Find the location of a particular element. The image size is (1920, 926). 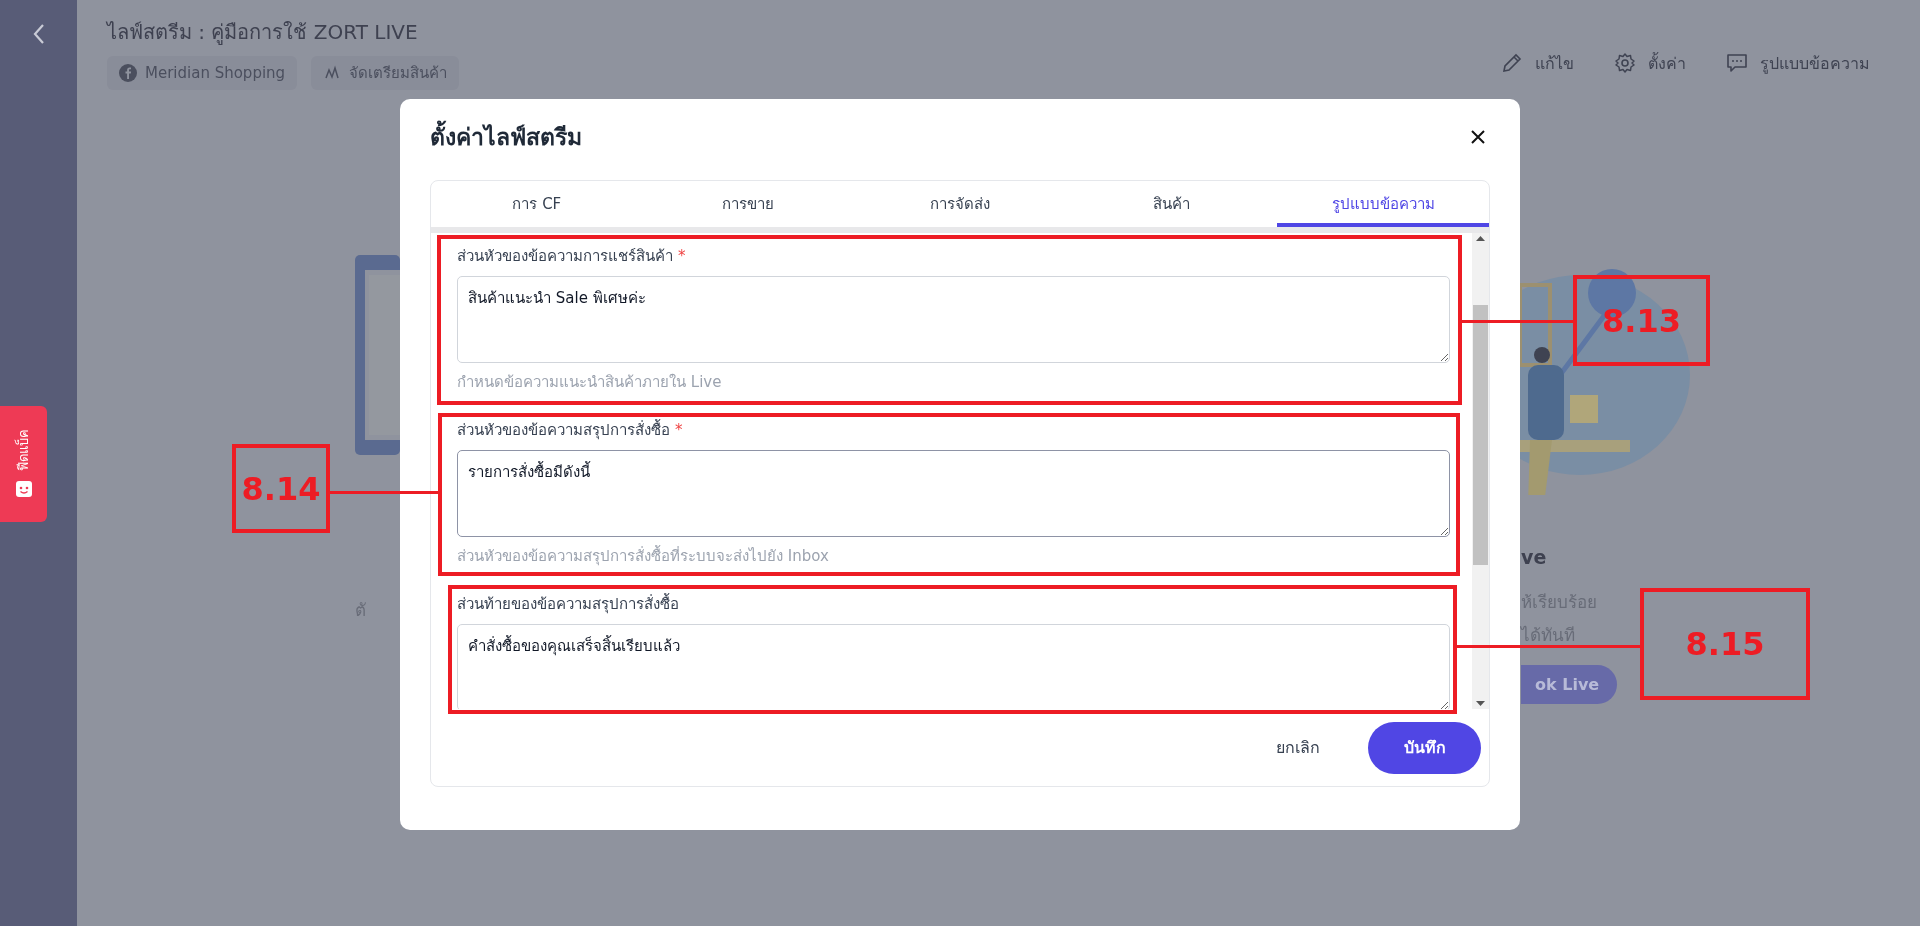

back-icon is located at coordinates (38, 34).